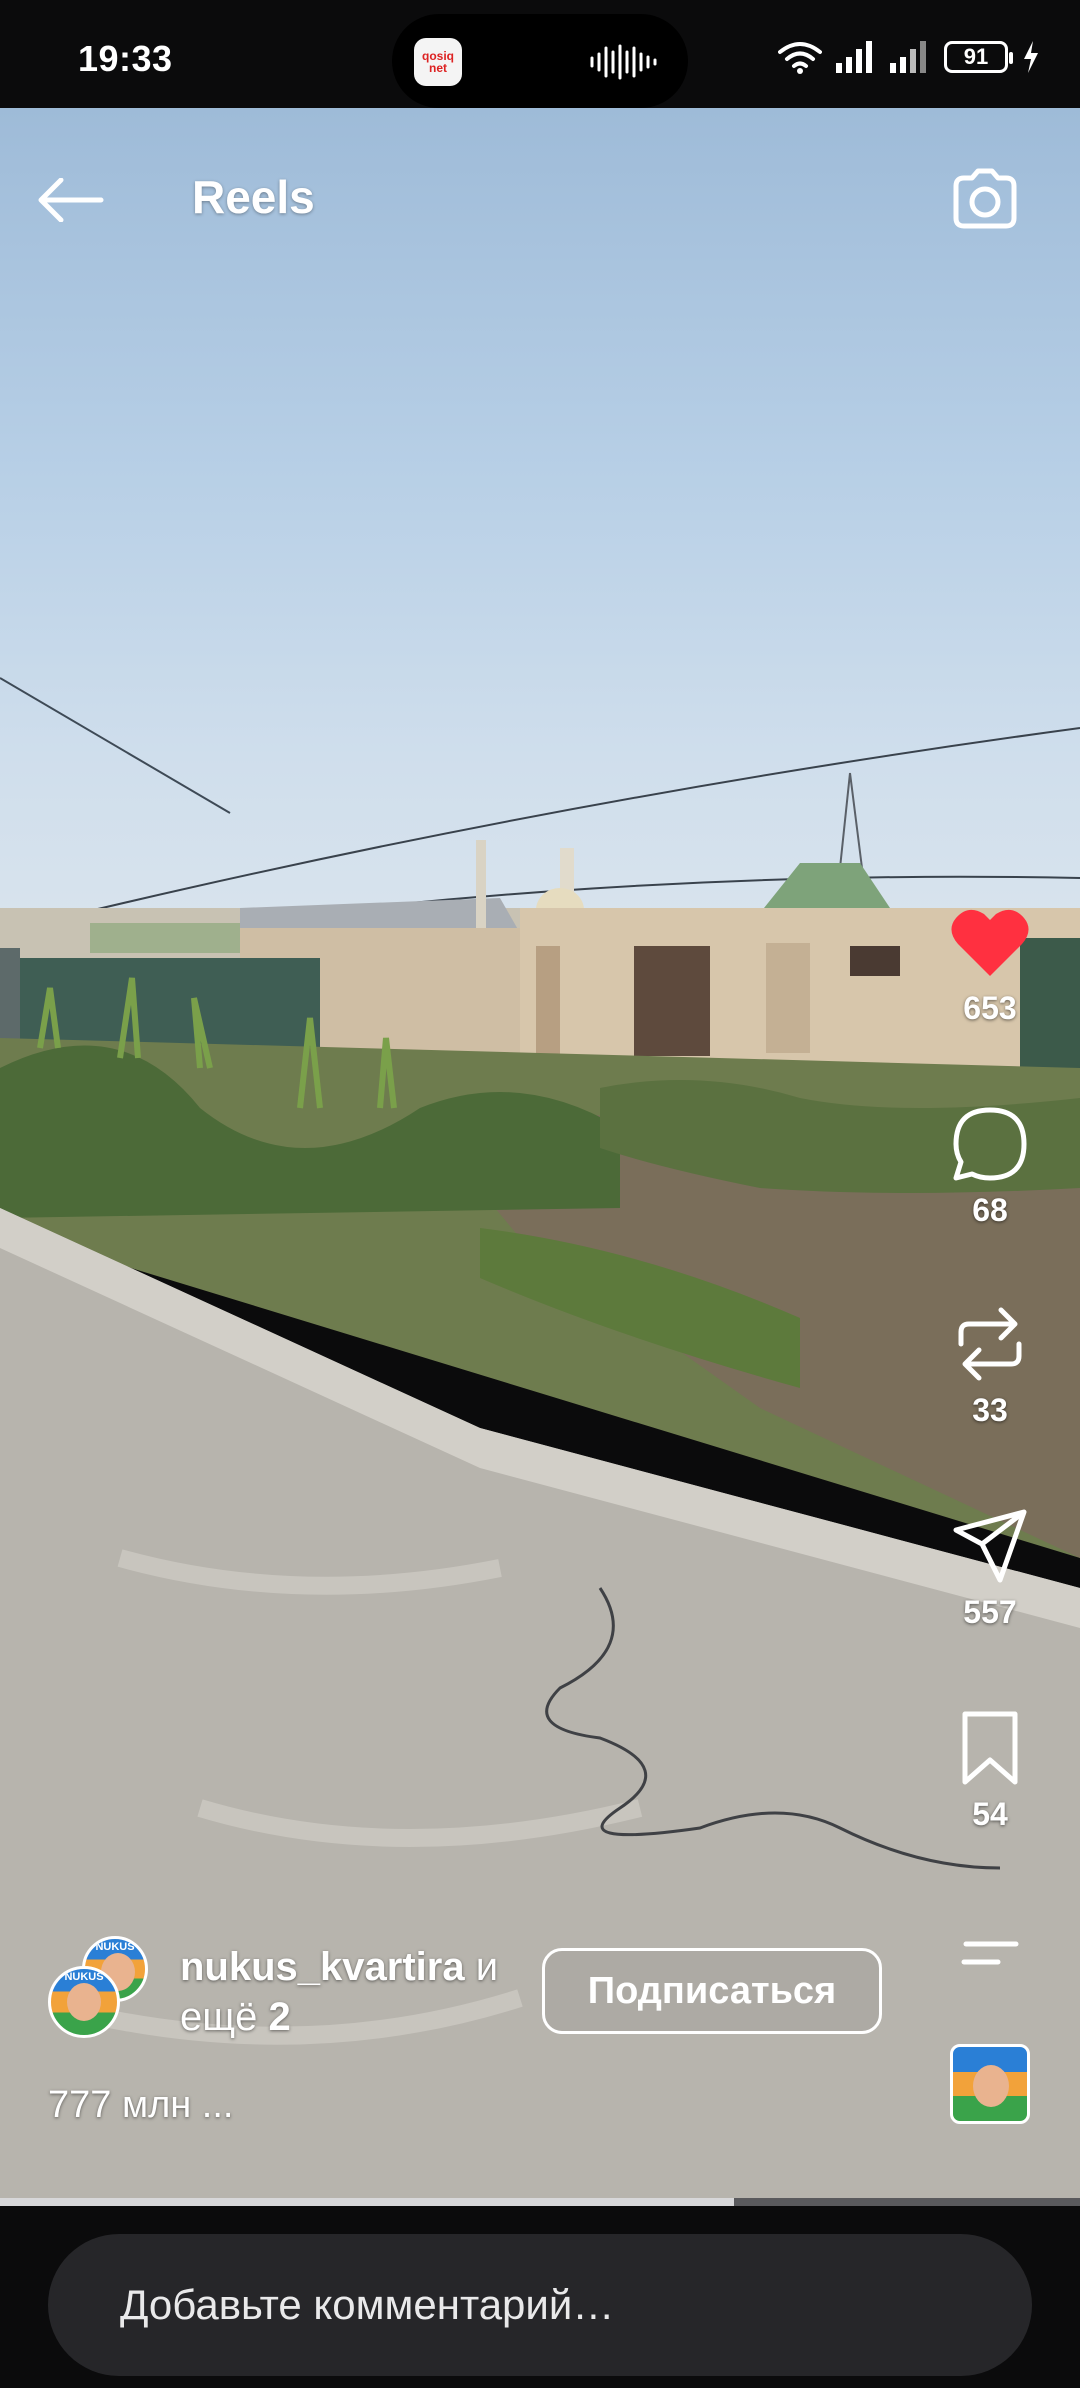 The height and width of the screenshot is (2388, 1080). What do you see at coordinates (322, 1967) in the screenshot?
I see `username: nukus_kvartira` at bounding box center [322, 1967].